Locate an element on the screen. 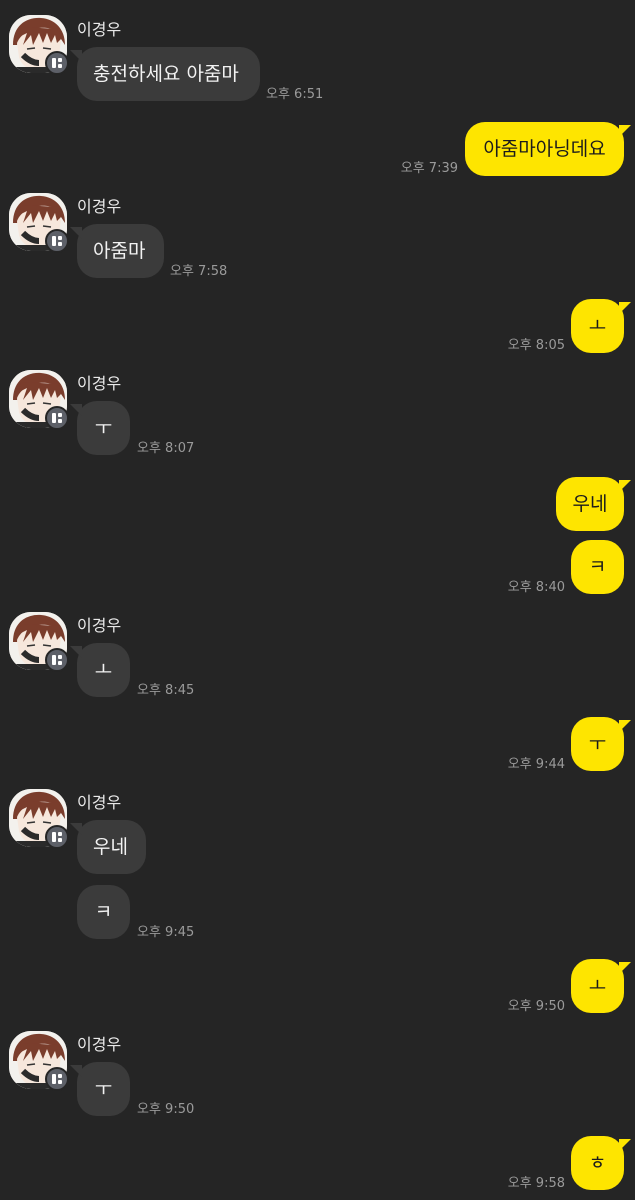 This screenshot has height=1200, width=635. message-bubble-outgoing: ㅎ is located at coordinates (601, 1163).